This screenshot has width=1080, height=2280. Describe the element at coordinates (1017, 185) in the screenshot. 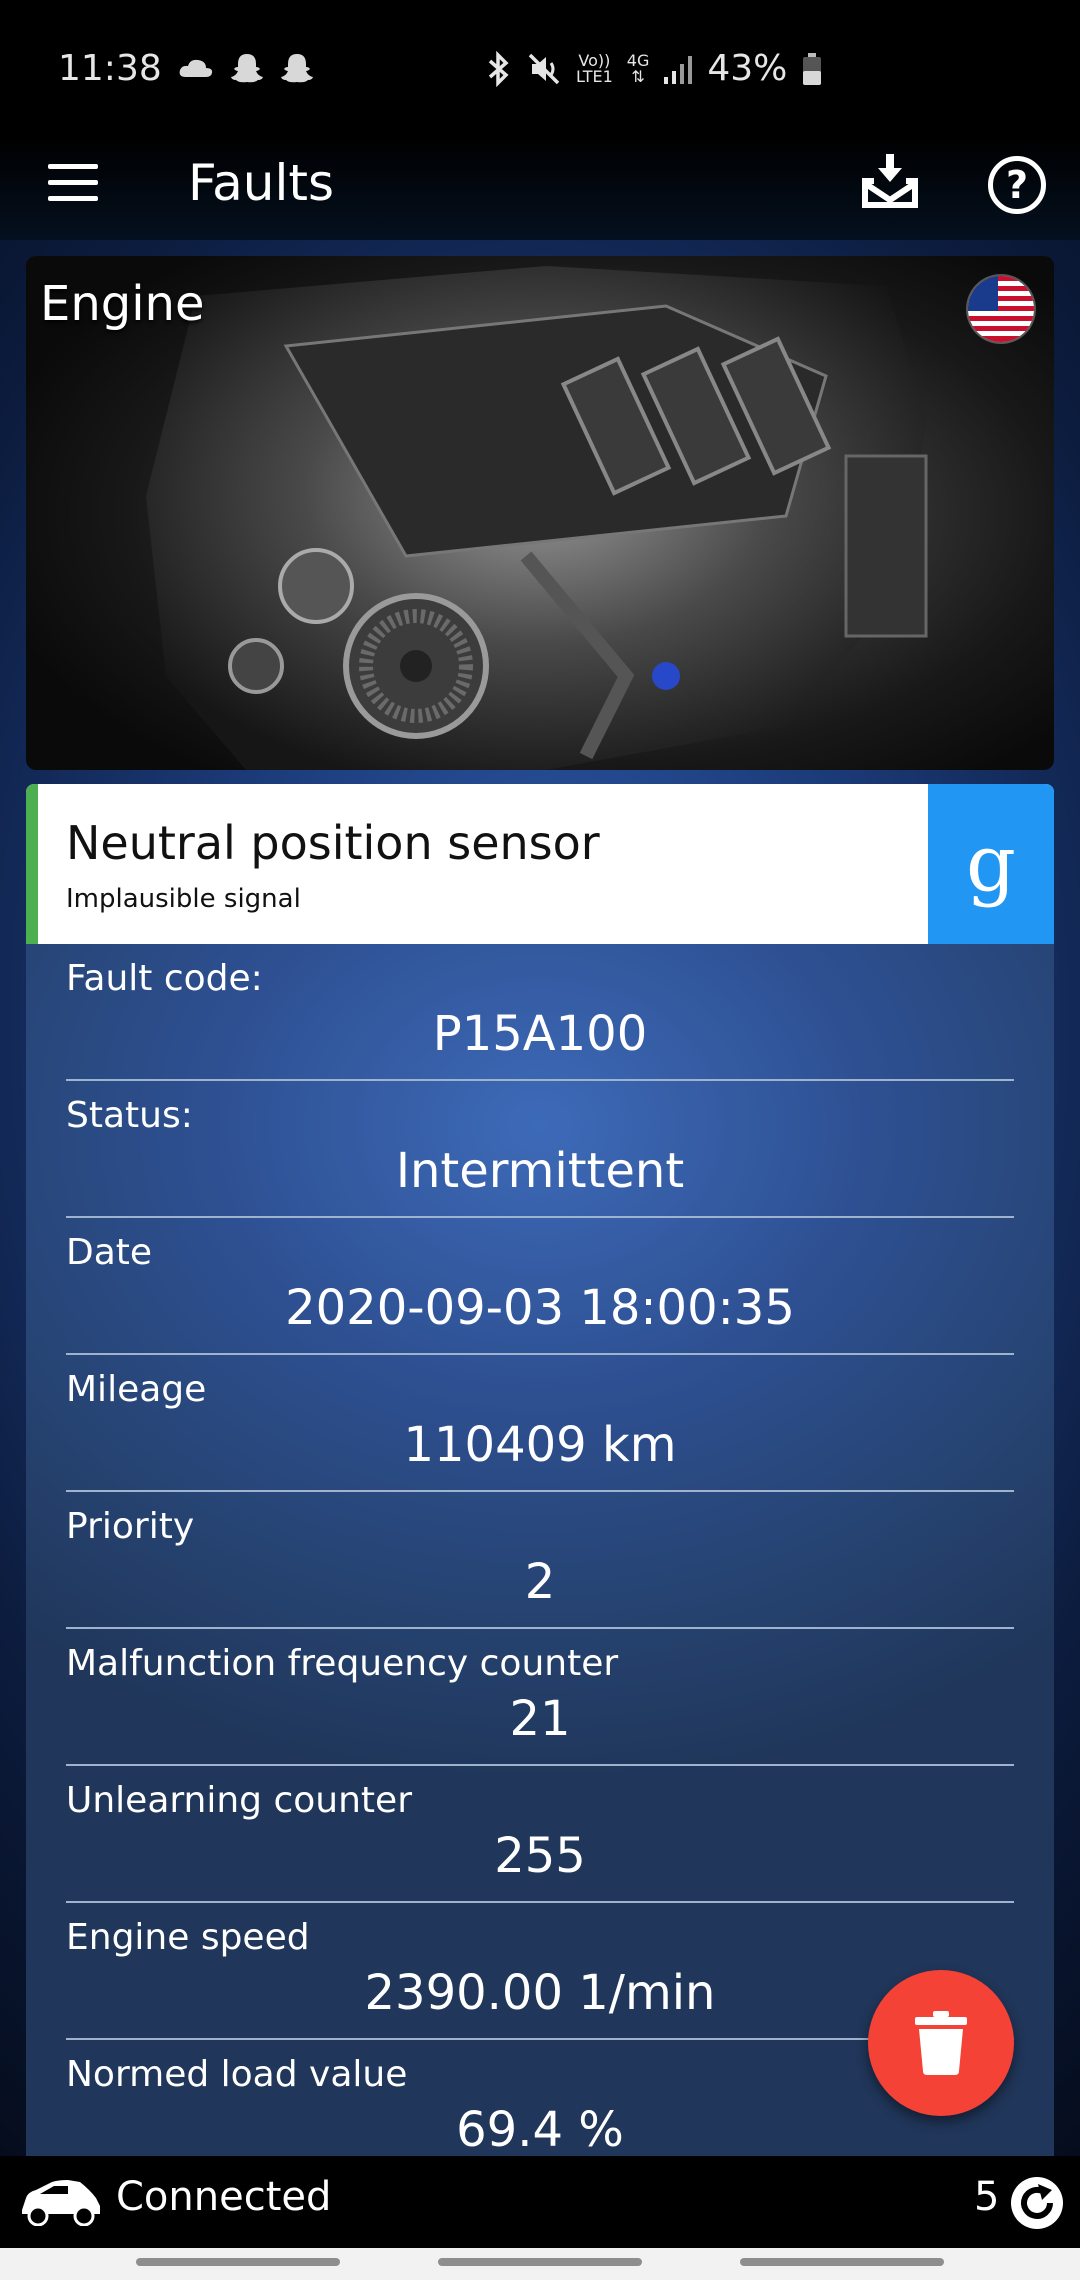

I see `help-icon: ?` at that location.